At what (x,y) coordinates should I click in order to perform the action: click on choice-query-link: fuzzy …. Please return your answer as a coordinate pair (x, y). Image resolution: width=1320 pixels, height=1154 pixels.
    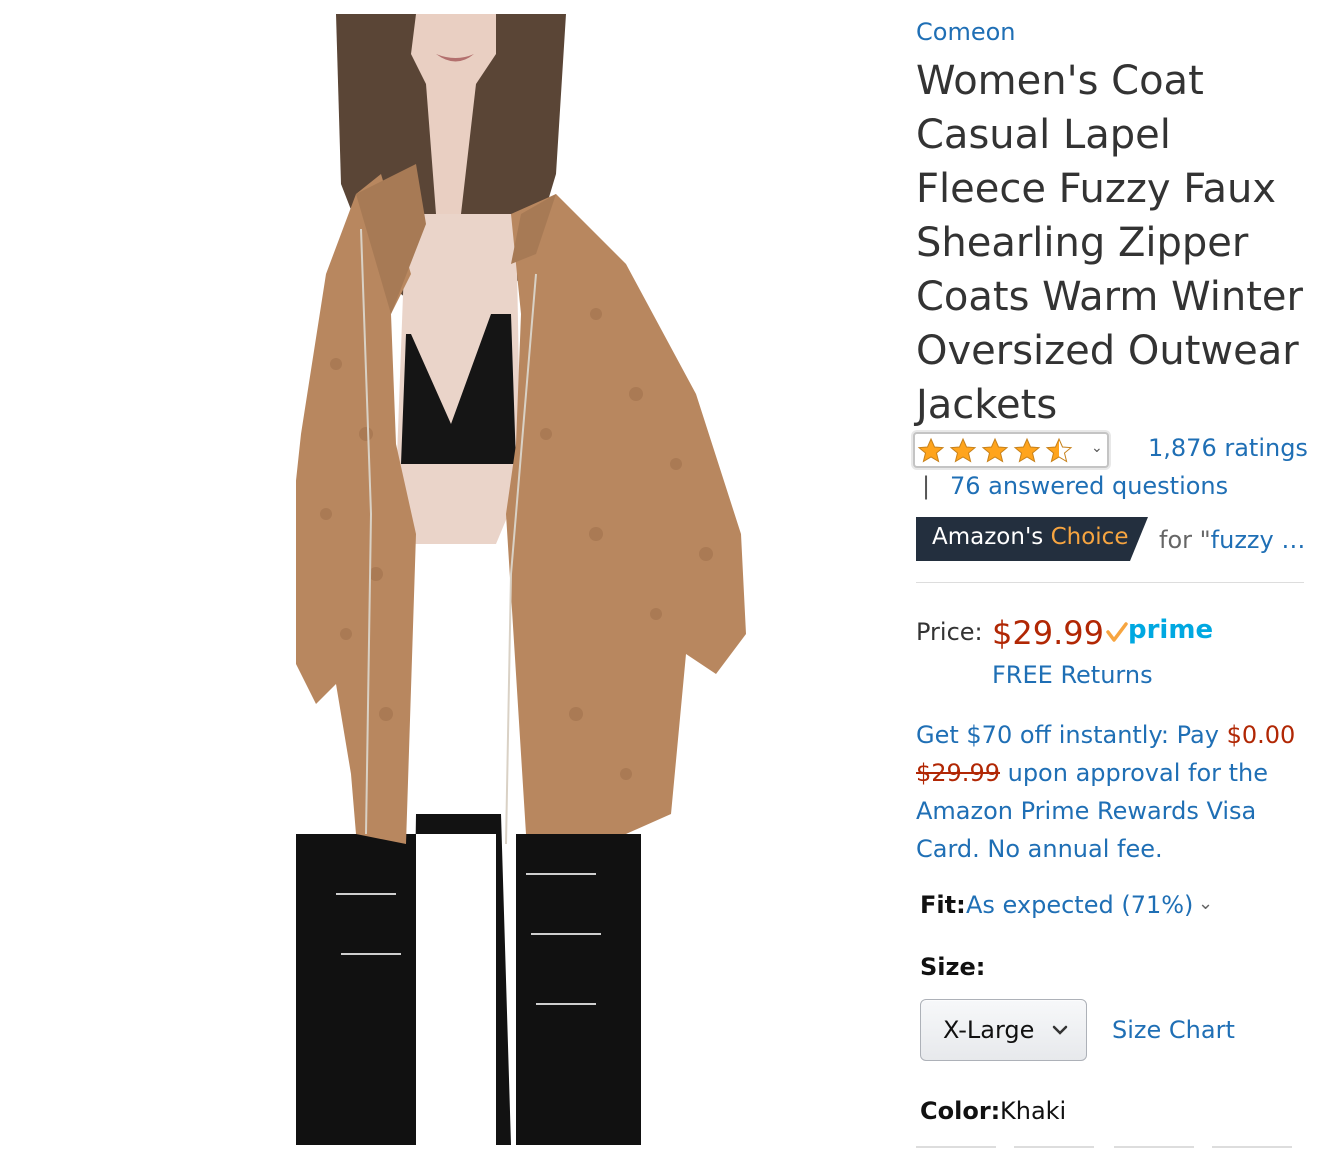
    Looking at the image, I should click on (1258, 540).